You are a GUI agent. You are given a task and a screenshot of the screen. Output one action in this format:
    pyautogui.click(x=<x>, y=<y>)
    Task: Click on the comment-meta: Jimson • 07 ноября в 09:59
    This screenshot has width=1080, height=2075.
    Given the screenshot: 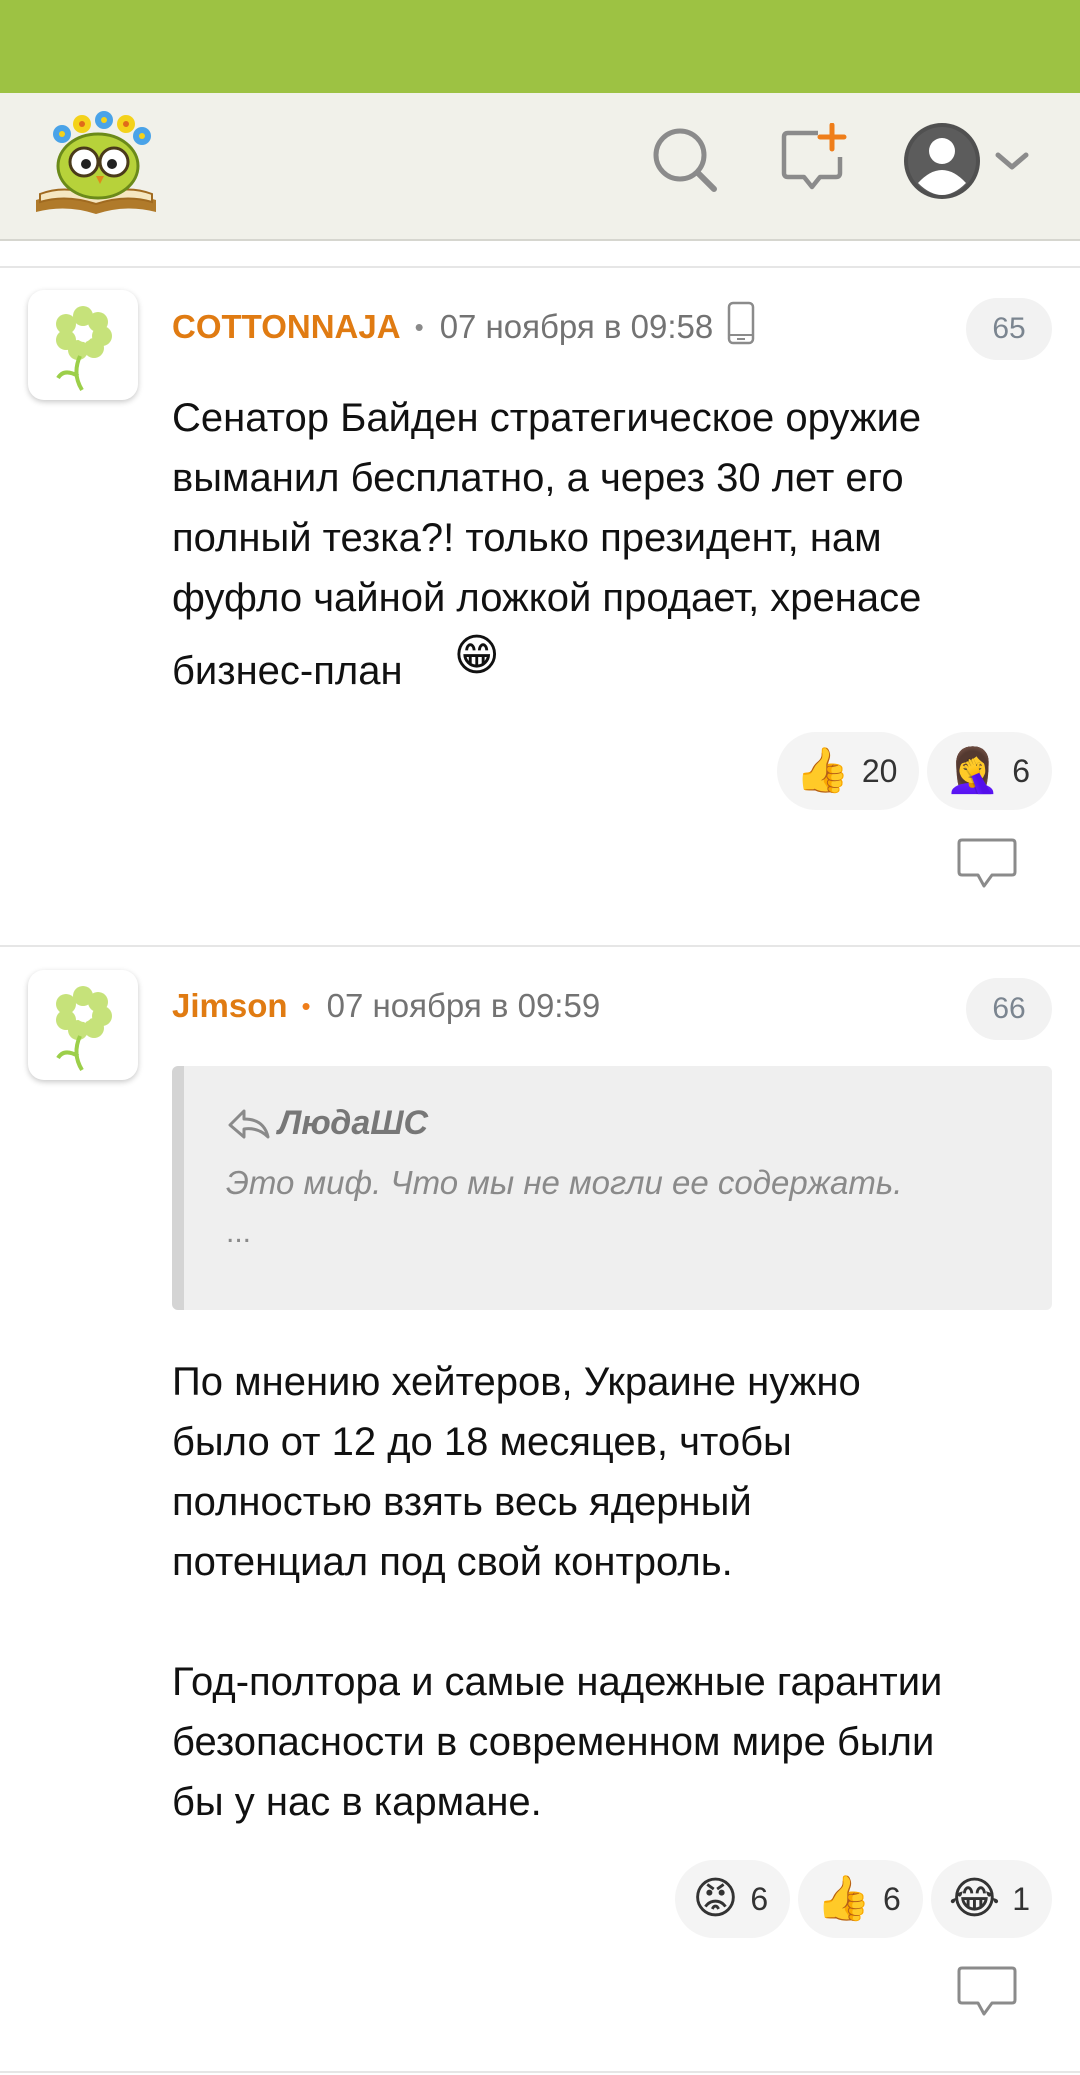 What is the action you would take?
    pyautogui.click(x=386, y=1006)
    